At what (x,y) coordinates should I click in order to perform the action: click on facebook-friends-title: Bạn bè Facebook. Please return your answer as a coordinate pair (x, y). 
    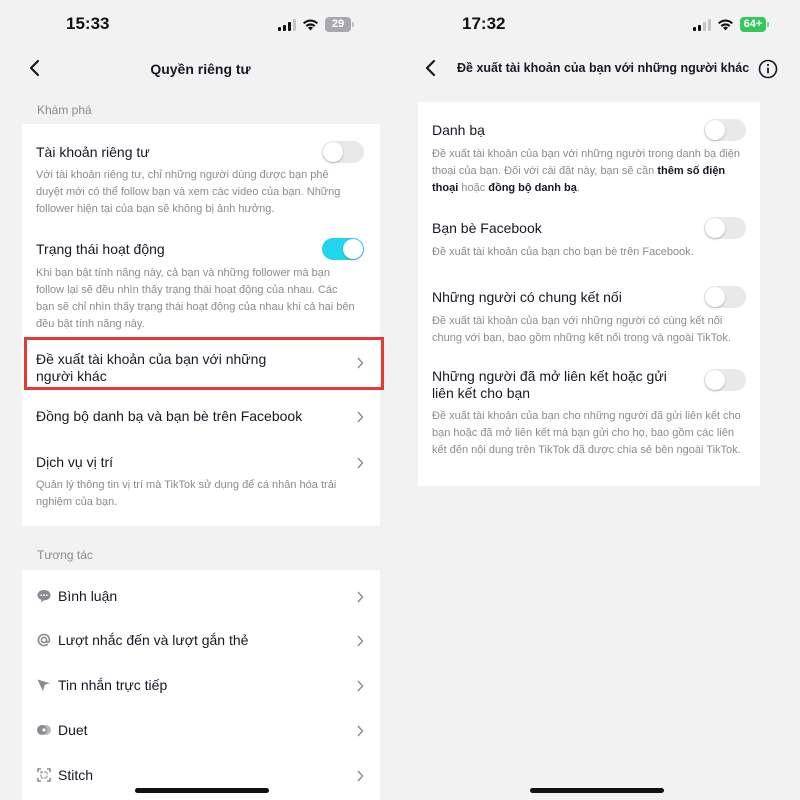
    Looking at the image, I should click on (487, 228).